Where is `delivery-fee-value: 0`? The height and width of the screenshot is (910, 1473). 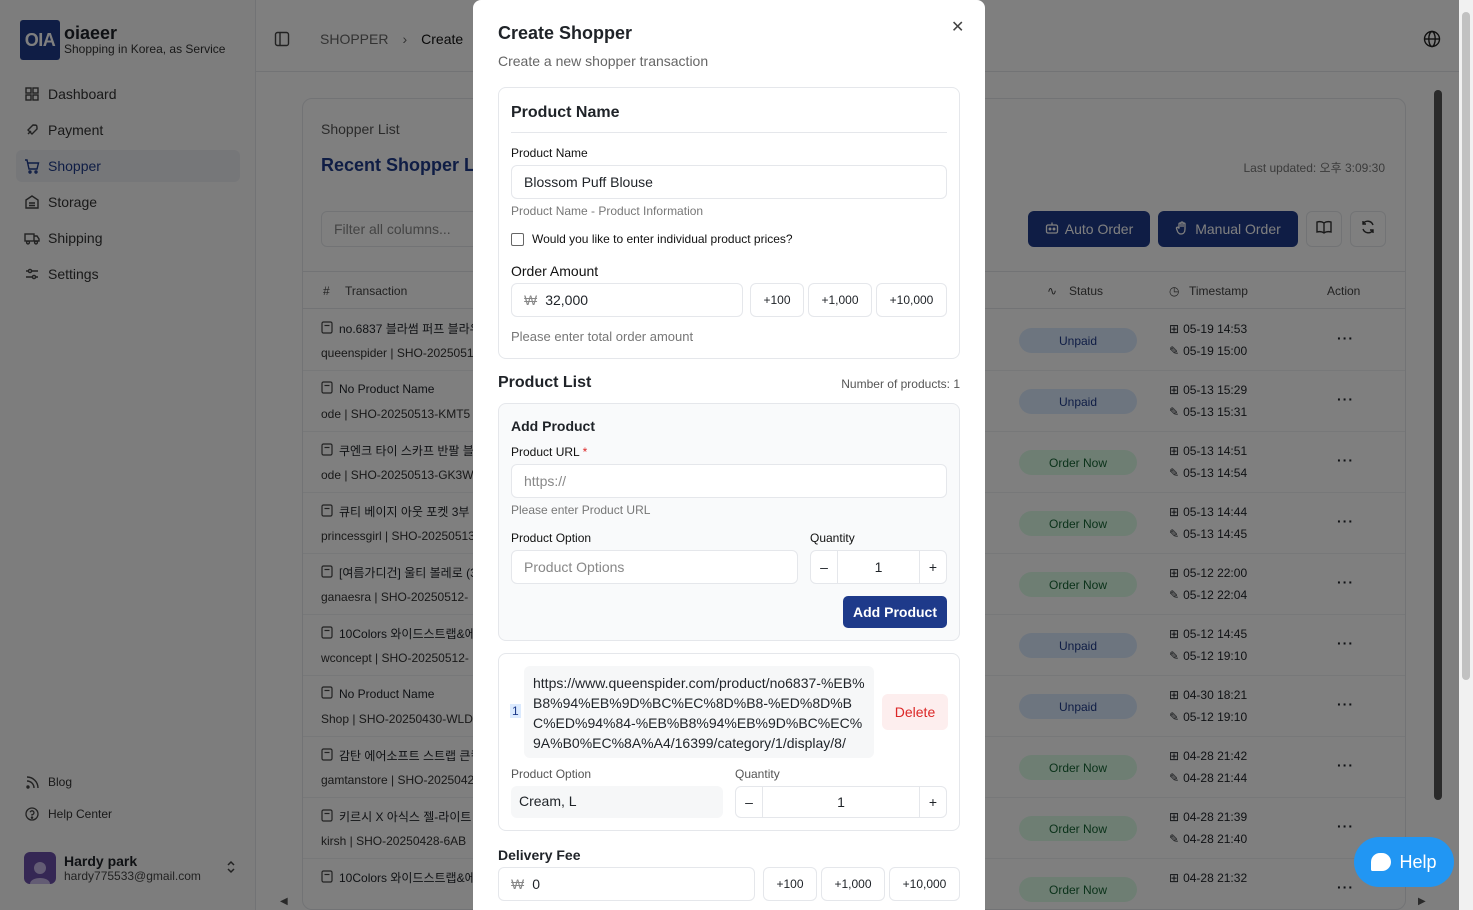 delivery-fee-value: 0 is located at coordinates (536, 884).